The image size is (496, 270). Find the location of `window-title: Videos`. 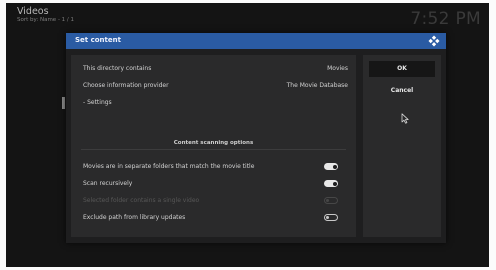

window-title: Videos is located at coordinates (33, 11).